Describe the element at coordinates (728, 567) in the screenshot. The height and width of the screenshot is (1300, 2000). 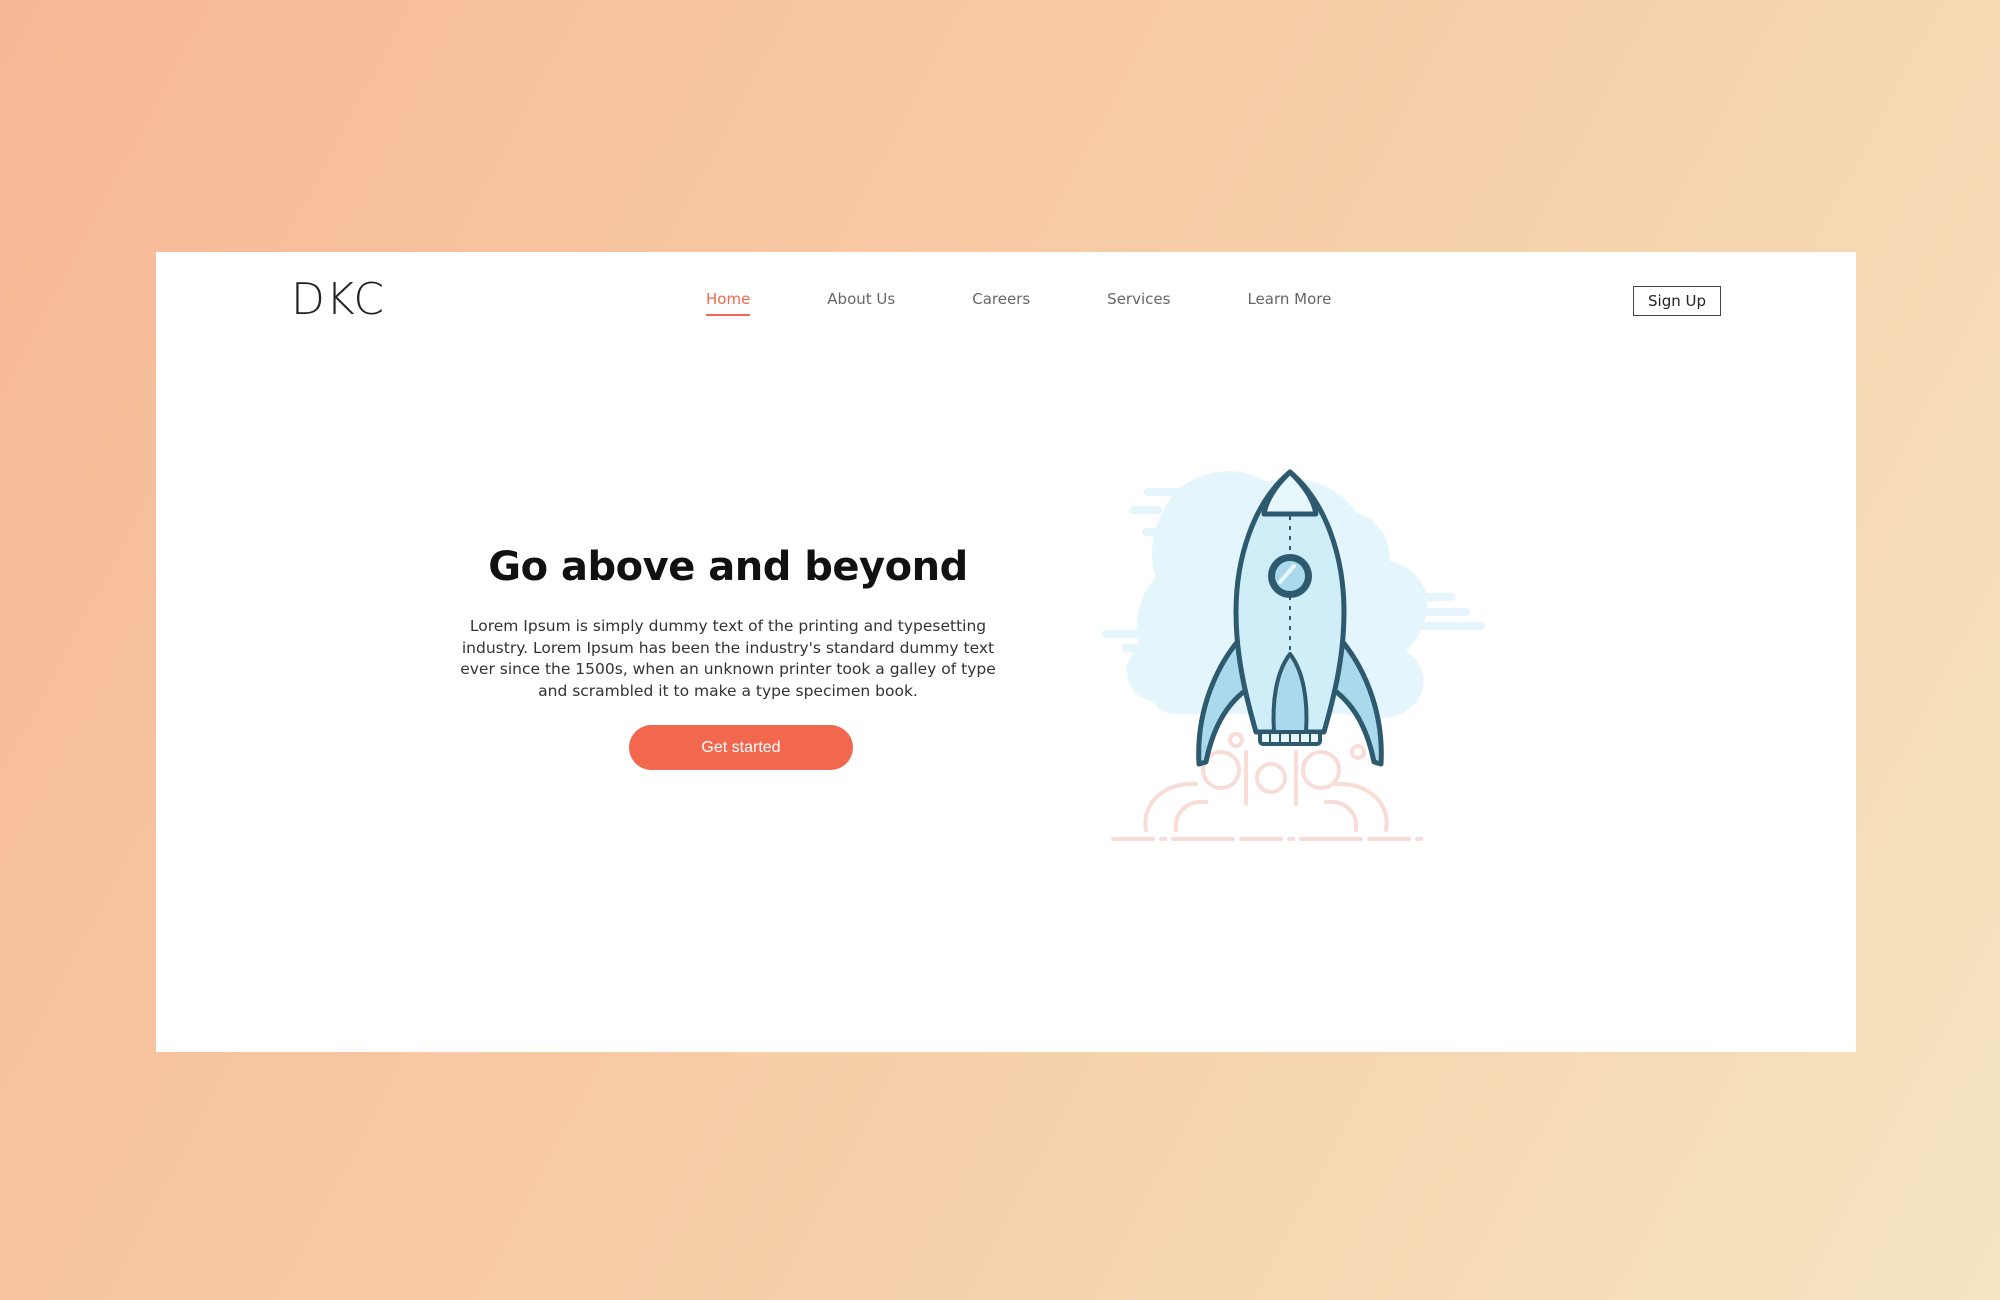
I see `hero-title: Go above and beyond` at that location.